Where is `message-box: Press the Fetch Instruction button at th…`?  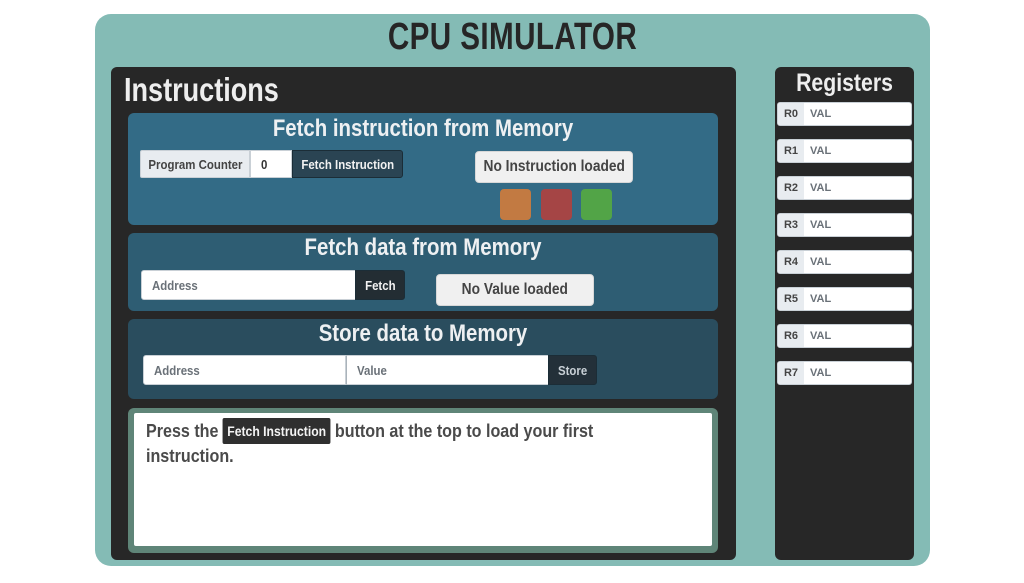 message-box: Press the Fetch Instruction button at th… is located at coordinates (423, 479).